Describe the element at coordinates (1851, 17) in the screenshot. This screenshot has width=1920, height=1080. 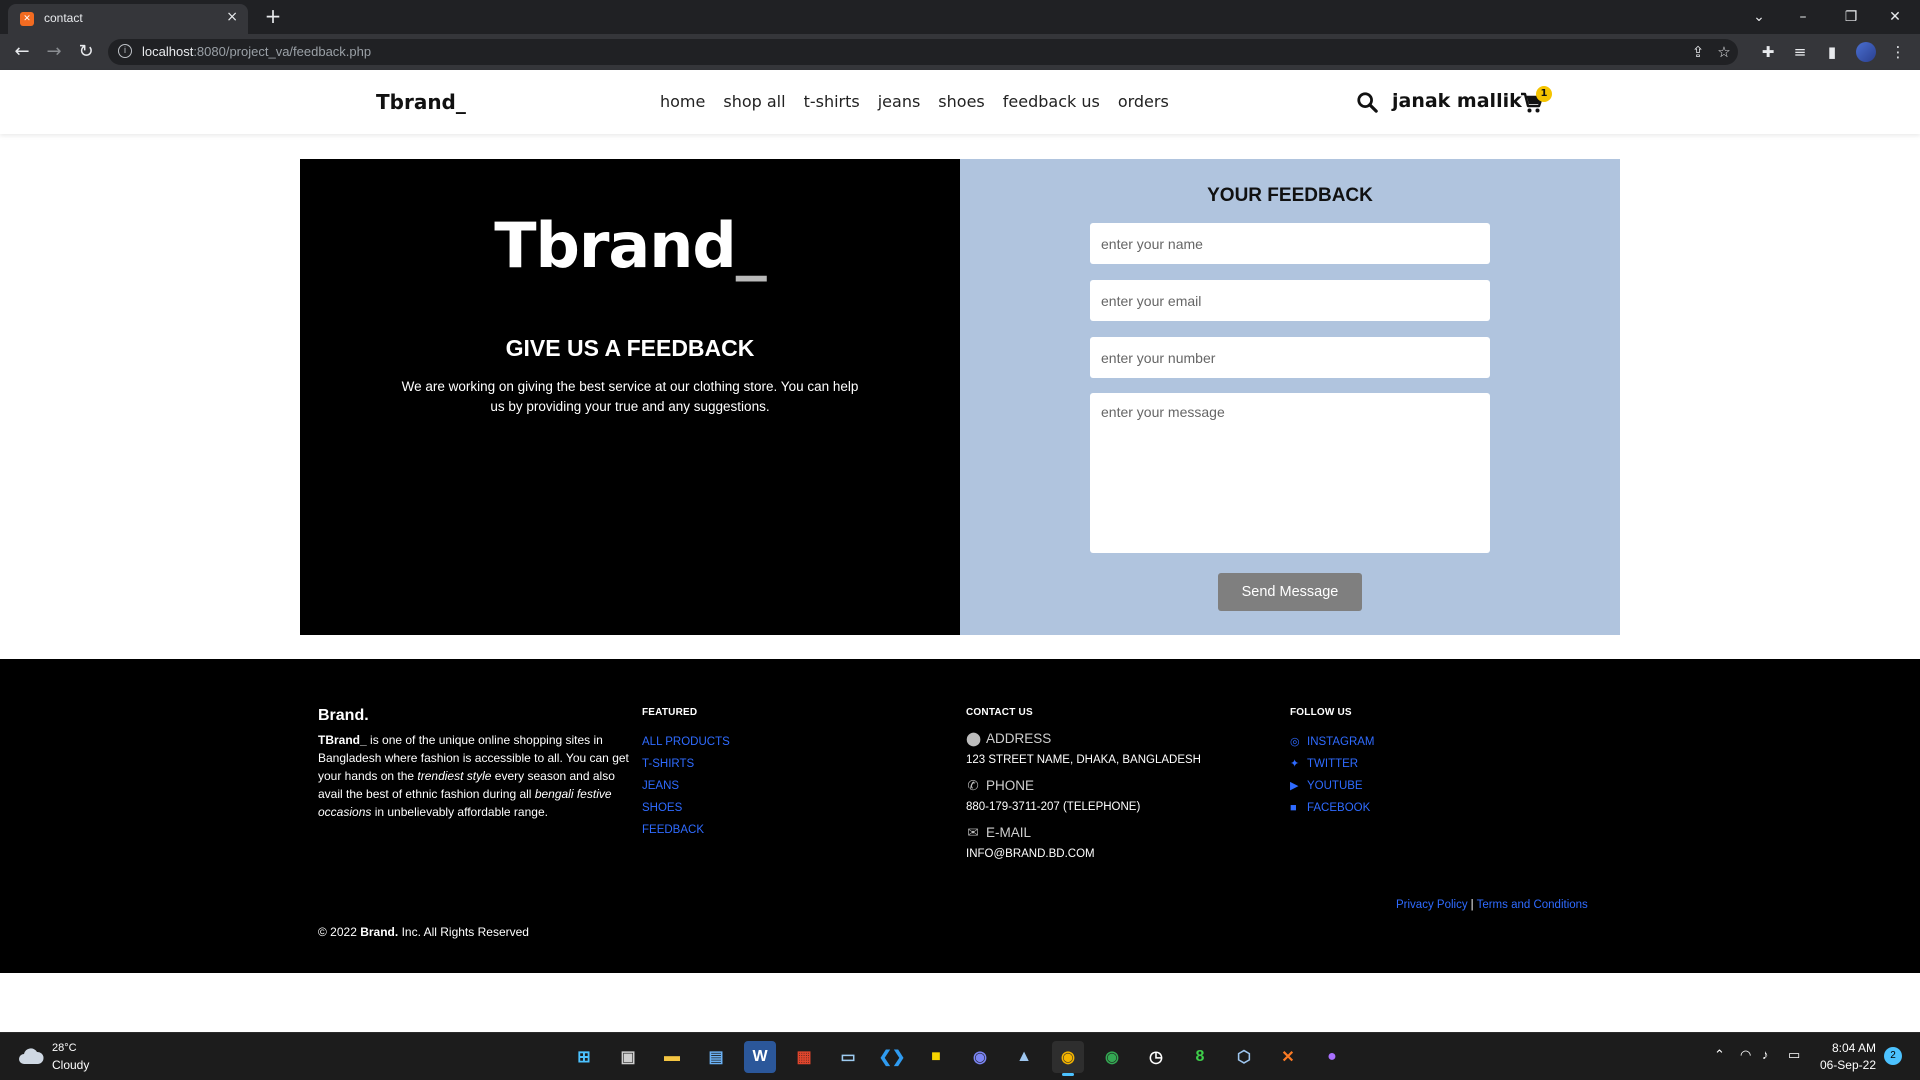
I see `restore-button: ❐` at that location.